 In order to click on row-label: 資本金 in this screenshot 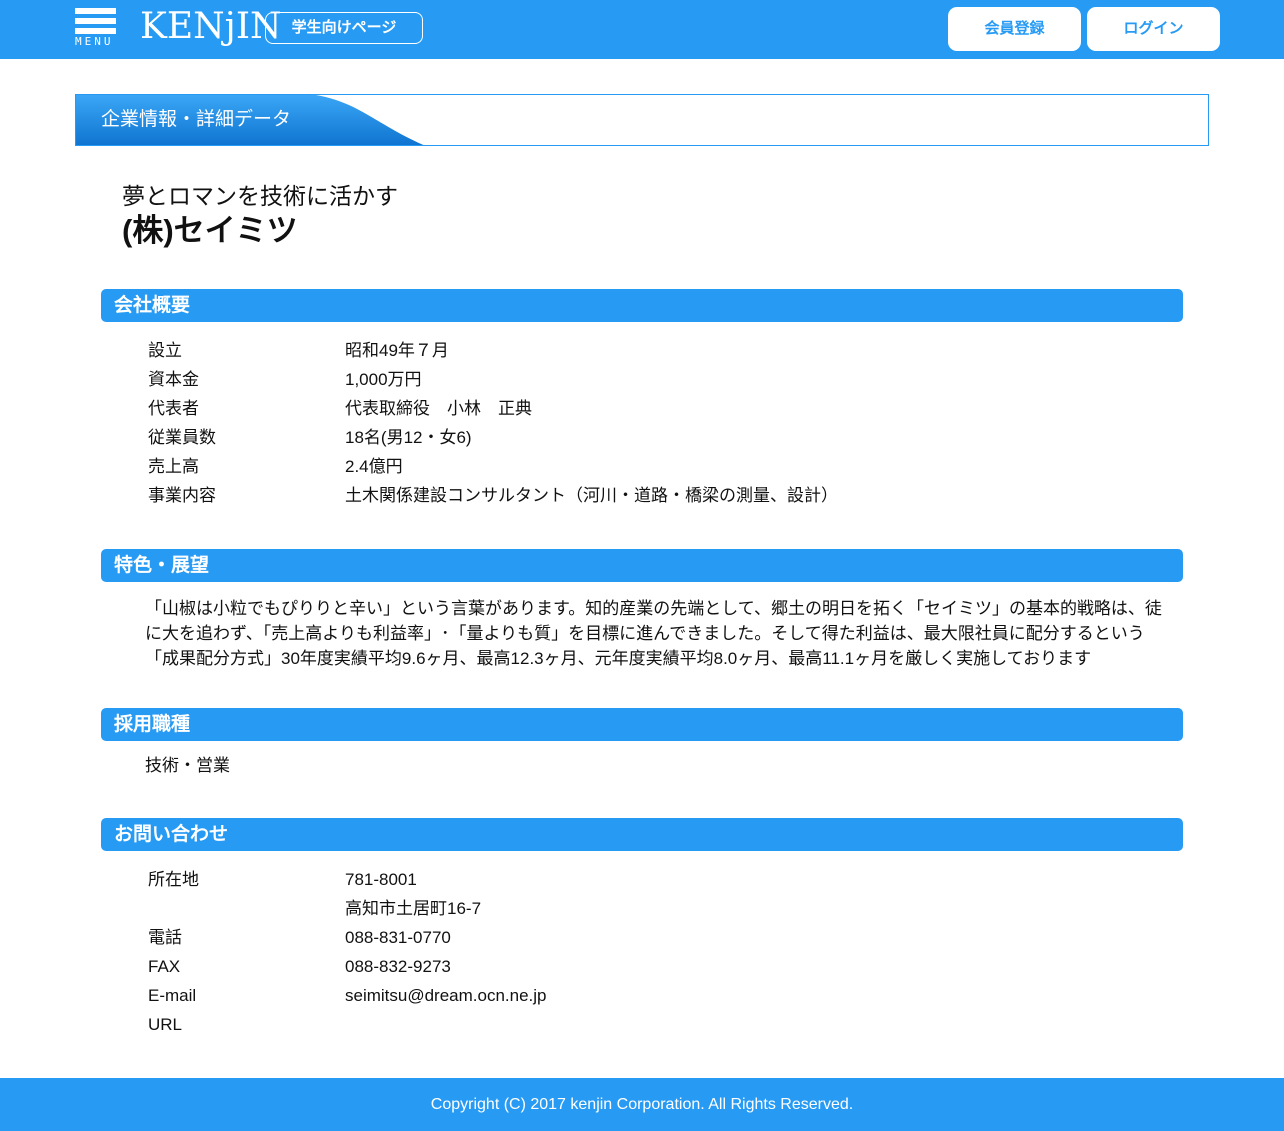, I will do `click(173, 379)`.